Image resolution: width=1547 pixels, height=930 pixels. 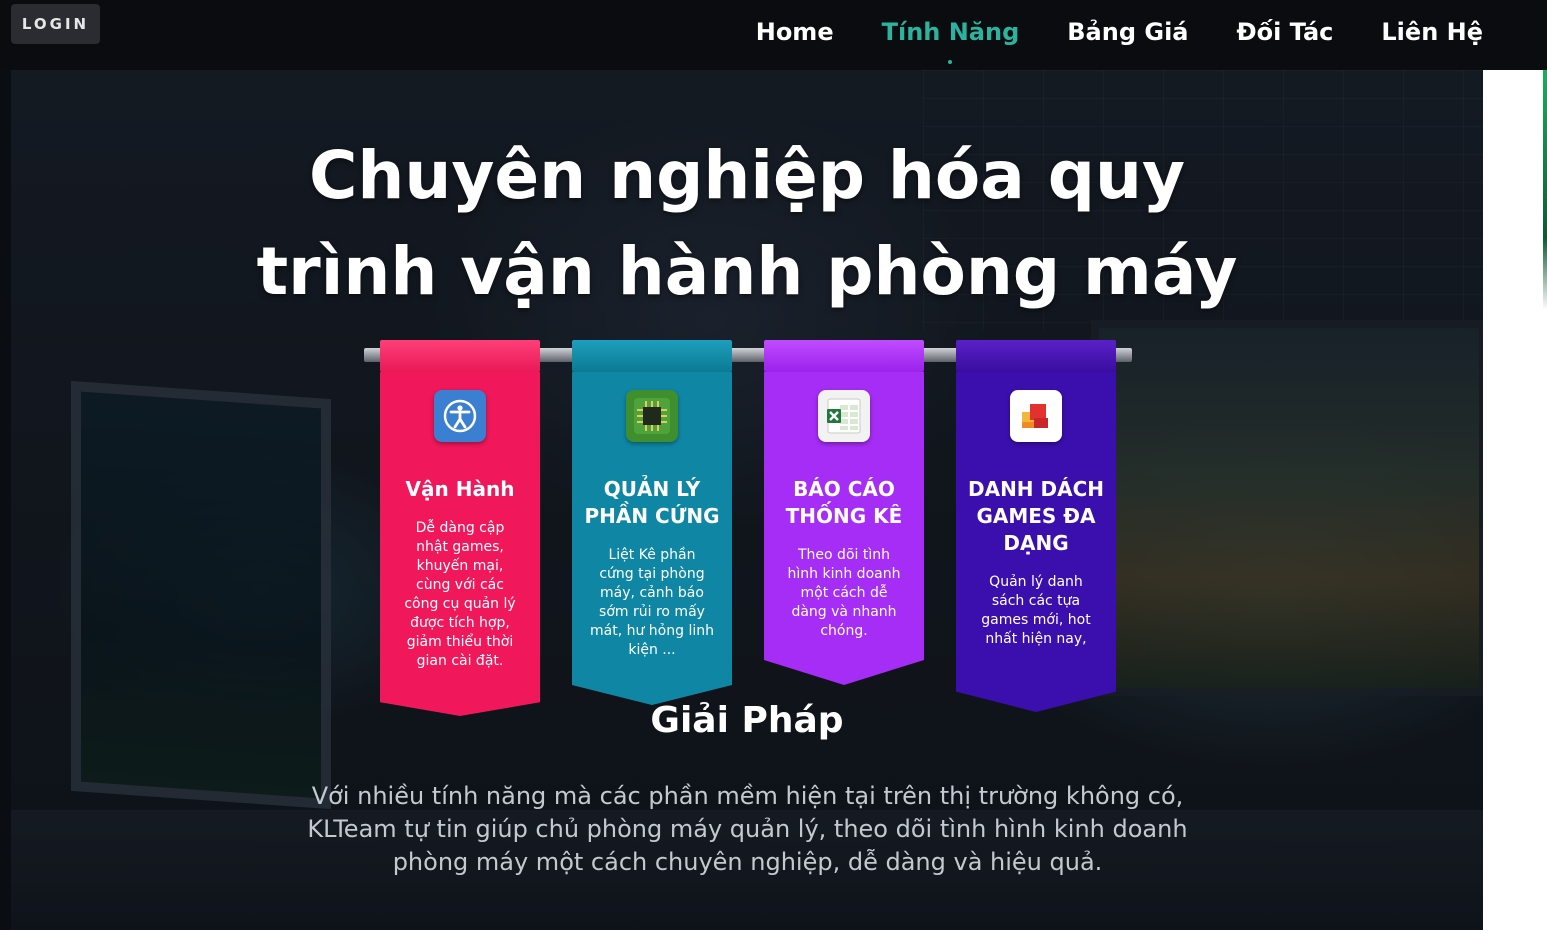 What do you see at coordinates (950, 41) in the screenshot?
I see `nav-link-features: Tính Năng` at bounding box center [950, 41].